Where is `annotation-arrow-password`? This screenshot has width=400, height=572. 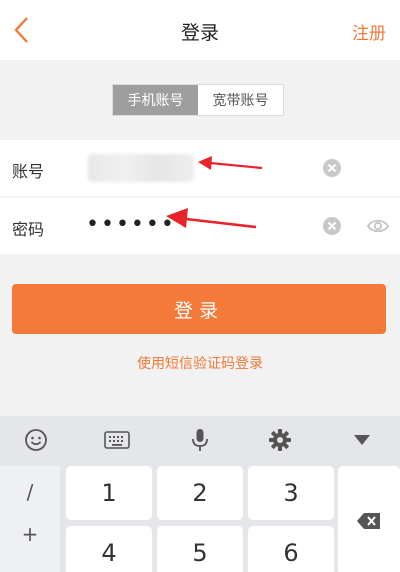 annotation-arrow-password is located at coordinates (211, 218).